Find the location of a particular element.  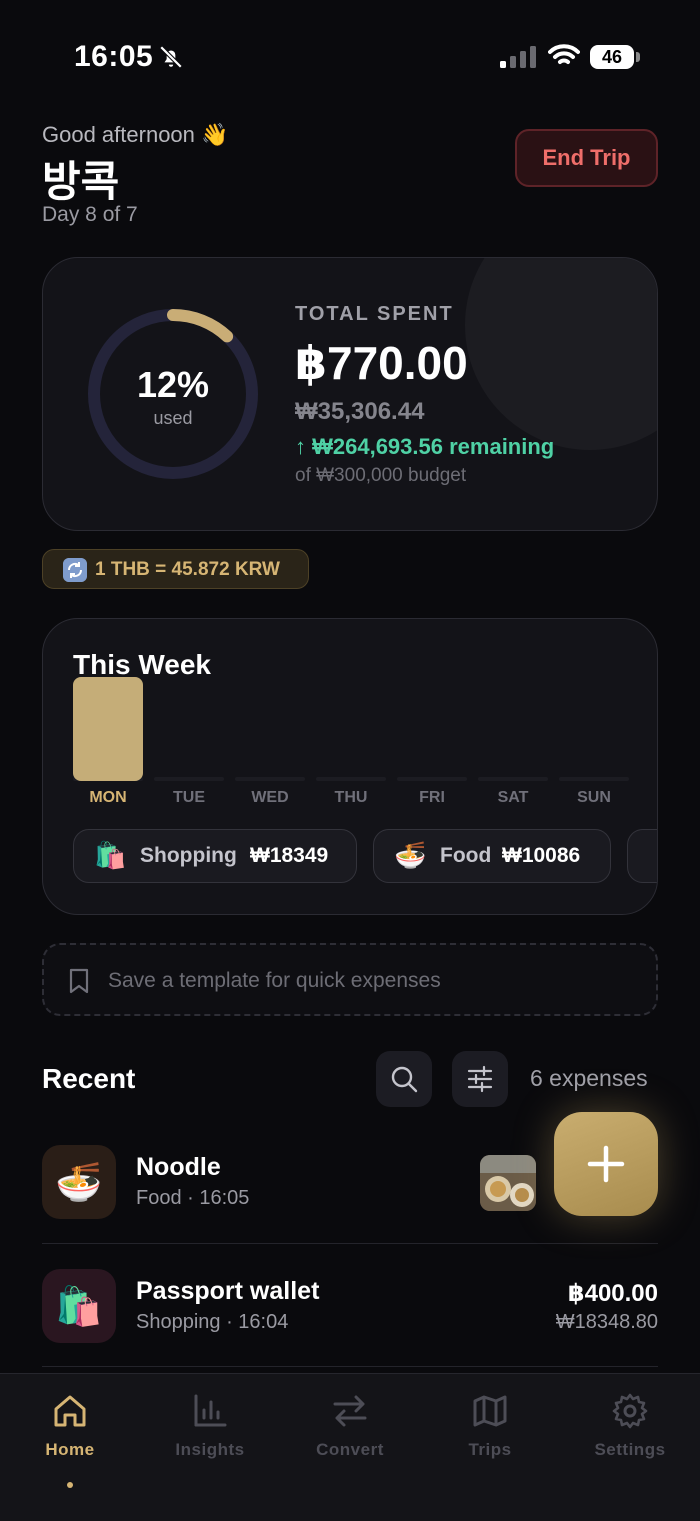

sliders-icon is located at coordinates (480, 1079).